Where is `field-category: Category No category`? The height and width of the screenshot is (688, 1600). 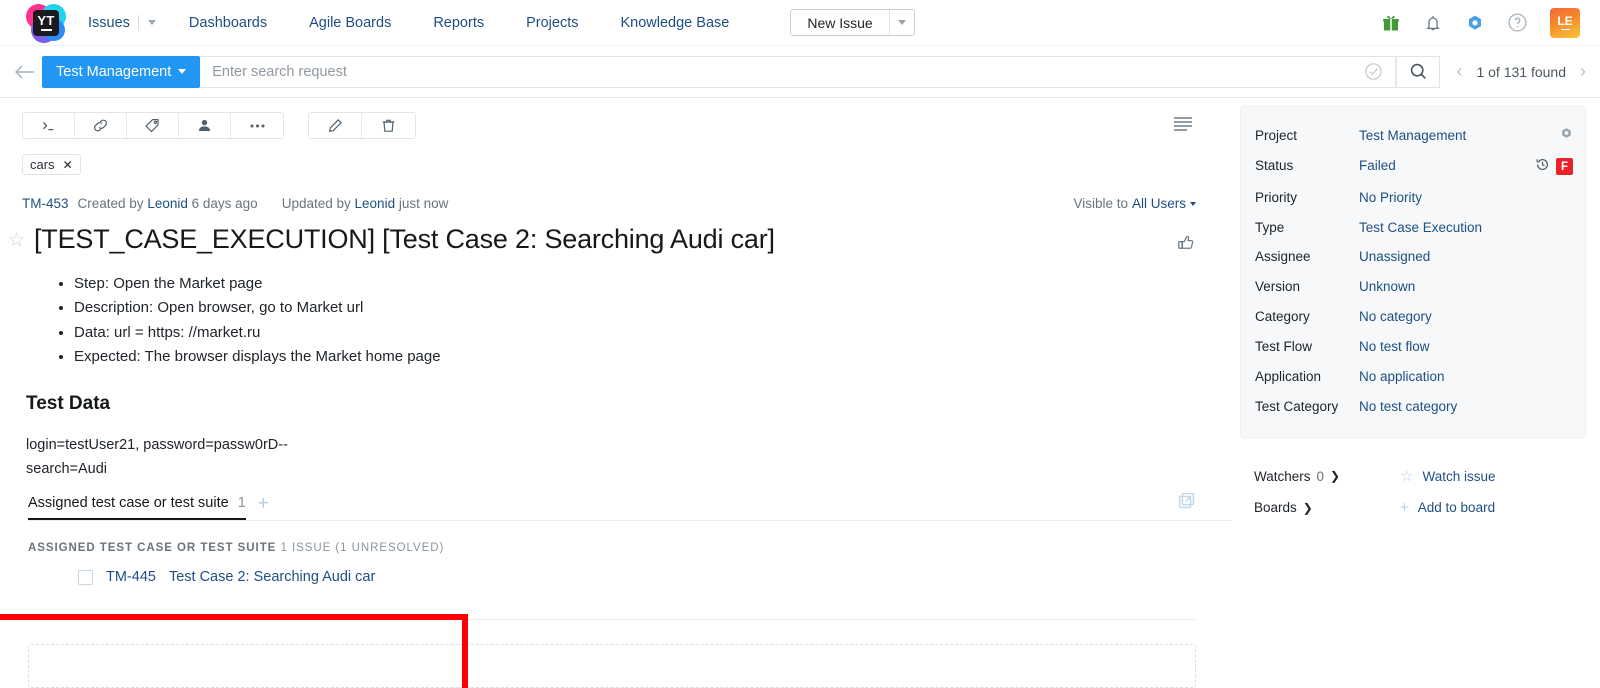
field-category: Category No category is located at coordinates (1414, 317).